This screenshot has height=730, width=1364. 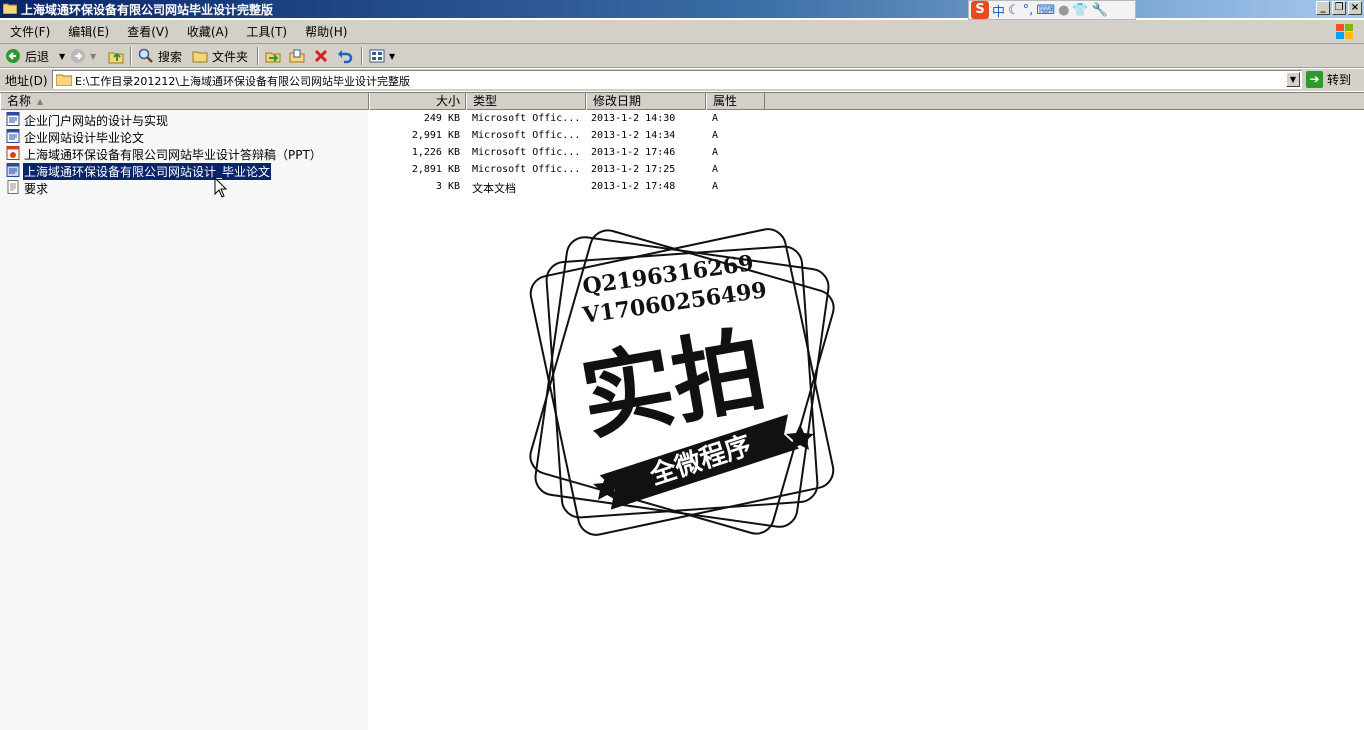 I want to click on file-size: 1,226 KB, so click(x=435, y=152).